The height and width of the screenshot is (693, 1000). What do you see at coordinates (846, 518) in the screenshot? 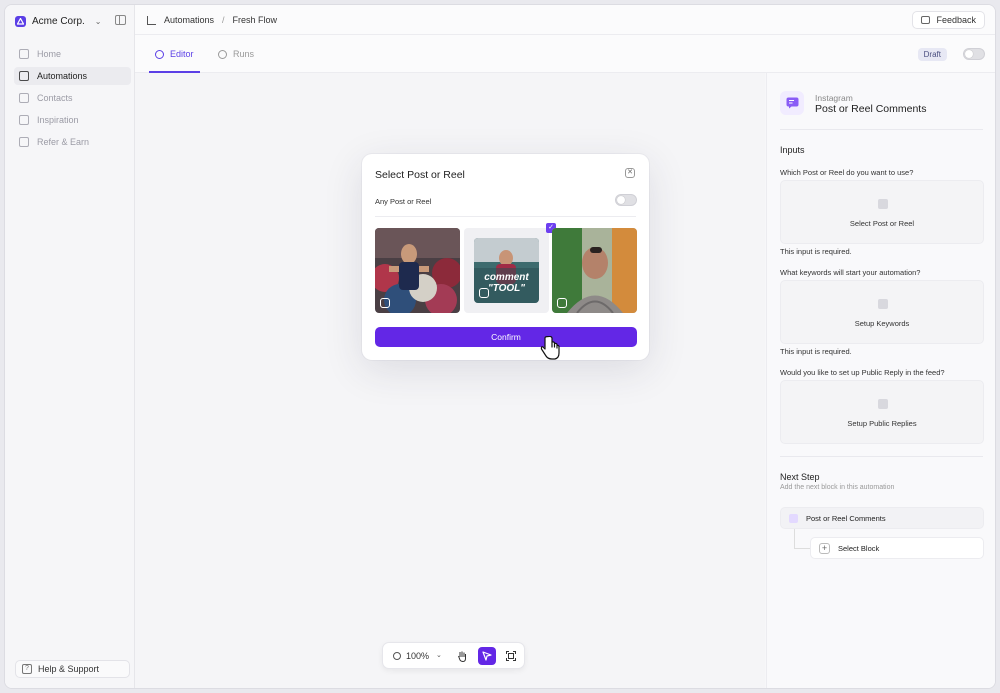
I see `step-label: Post or Reel Comments` at bounding box center [846, 518].